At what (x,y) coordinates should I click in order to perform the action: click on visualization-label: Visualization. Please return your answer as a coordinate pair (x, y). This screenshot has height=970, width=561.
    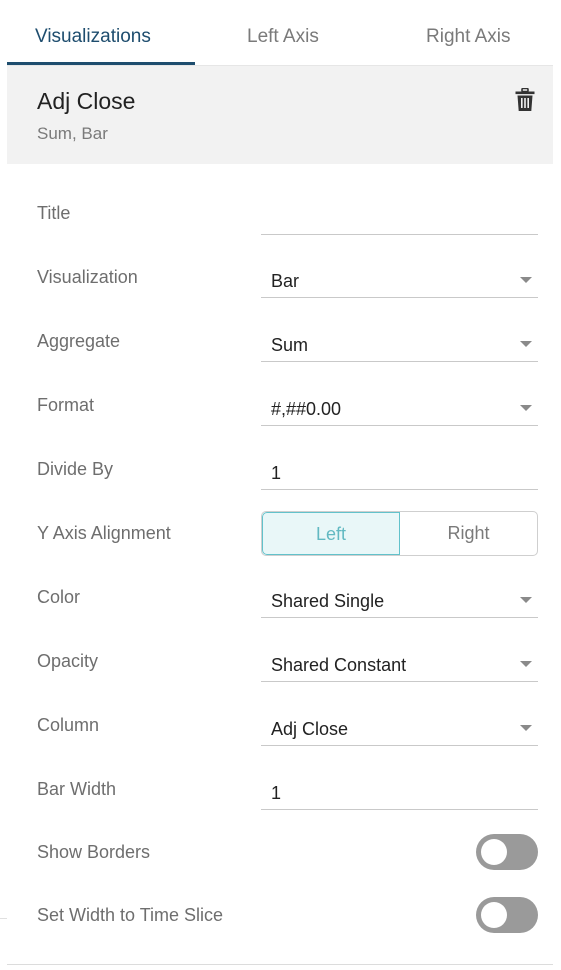
    Looking at the image, I should click on (87, 277).